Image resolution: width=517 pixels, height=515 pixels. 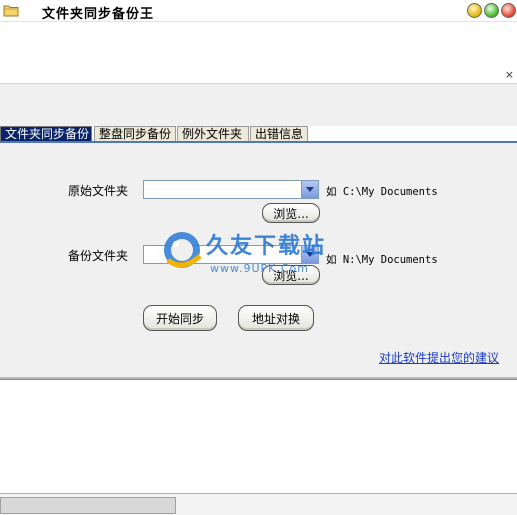 I want to click on close-button, so click(x=508, y=10).